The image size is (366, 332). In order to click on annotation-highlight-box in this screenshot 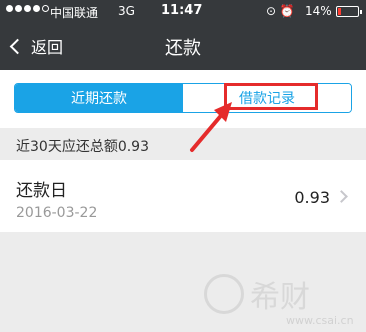, I will do `click(271, 96)`.